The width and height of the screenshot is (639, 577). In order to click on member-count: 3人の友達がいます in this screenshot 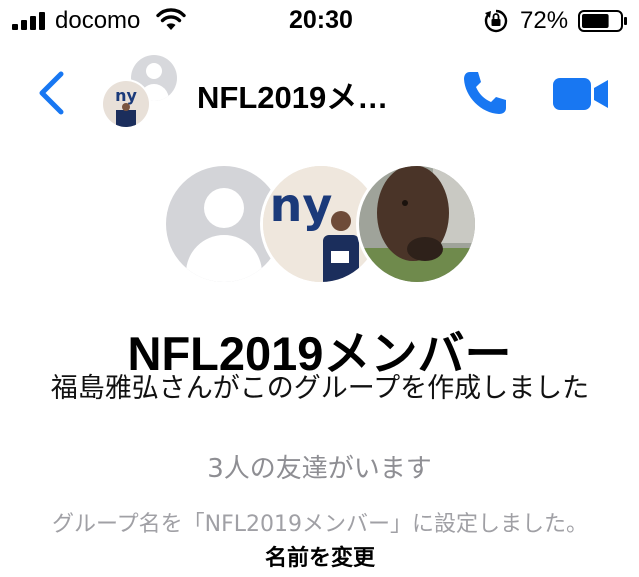, I will do `click(319, 469)`.